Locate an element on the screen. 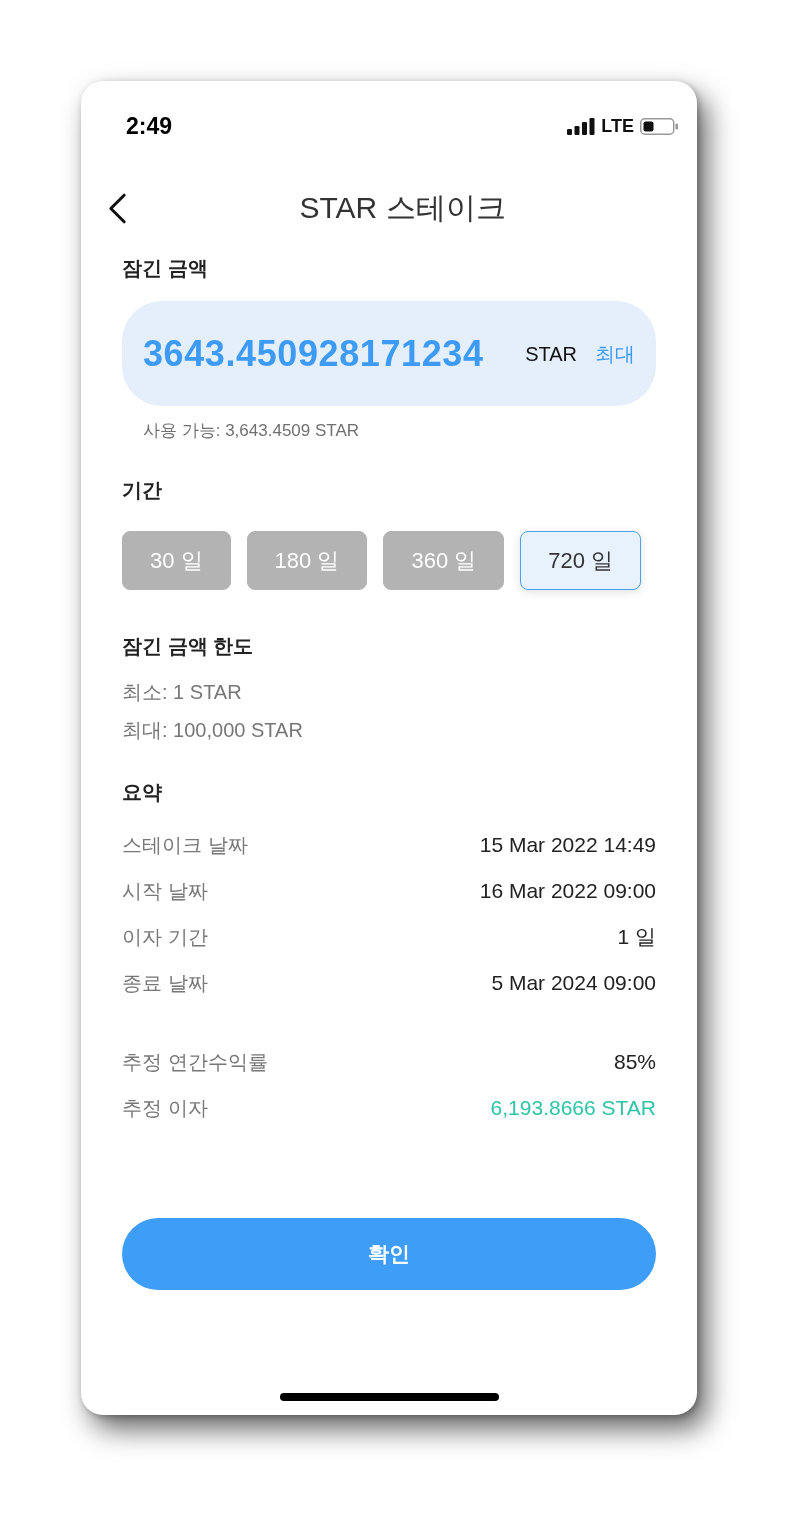  section-title: 잠긴 금액 한도 is located at coordinates (188, 646).